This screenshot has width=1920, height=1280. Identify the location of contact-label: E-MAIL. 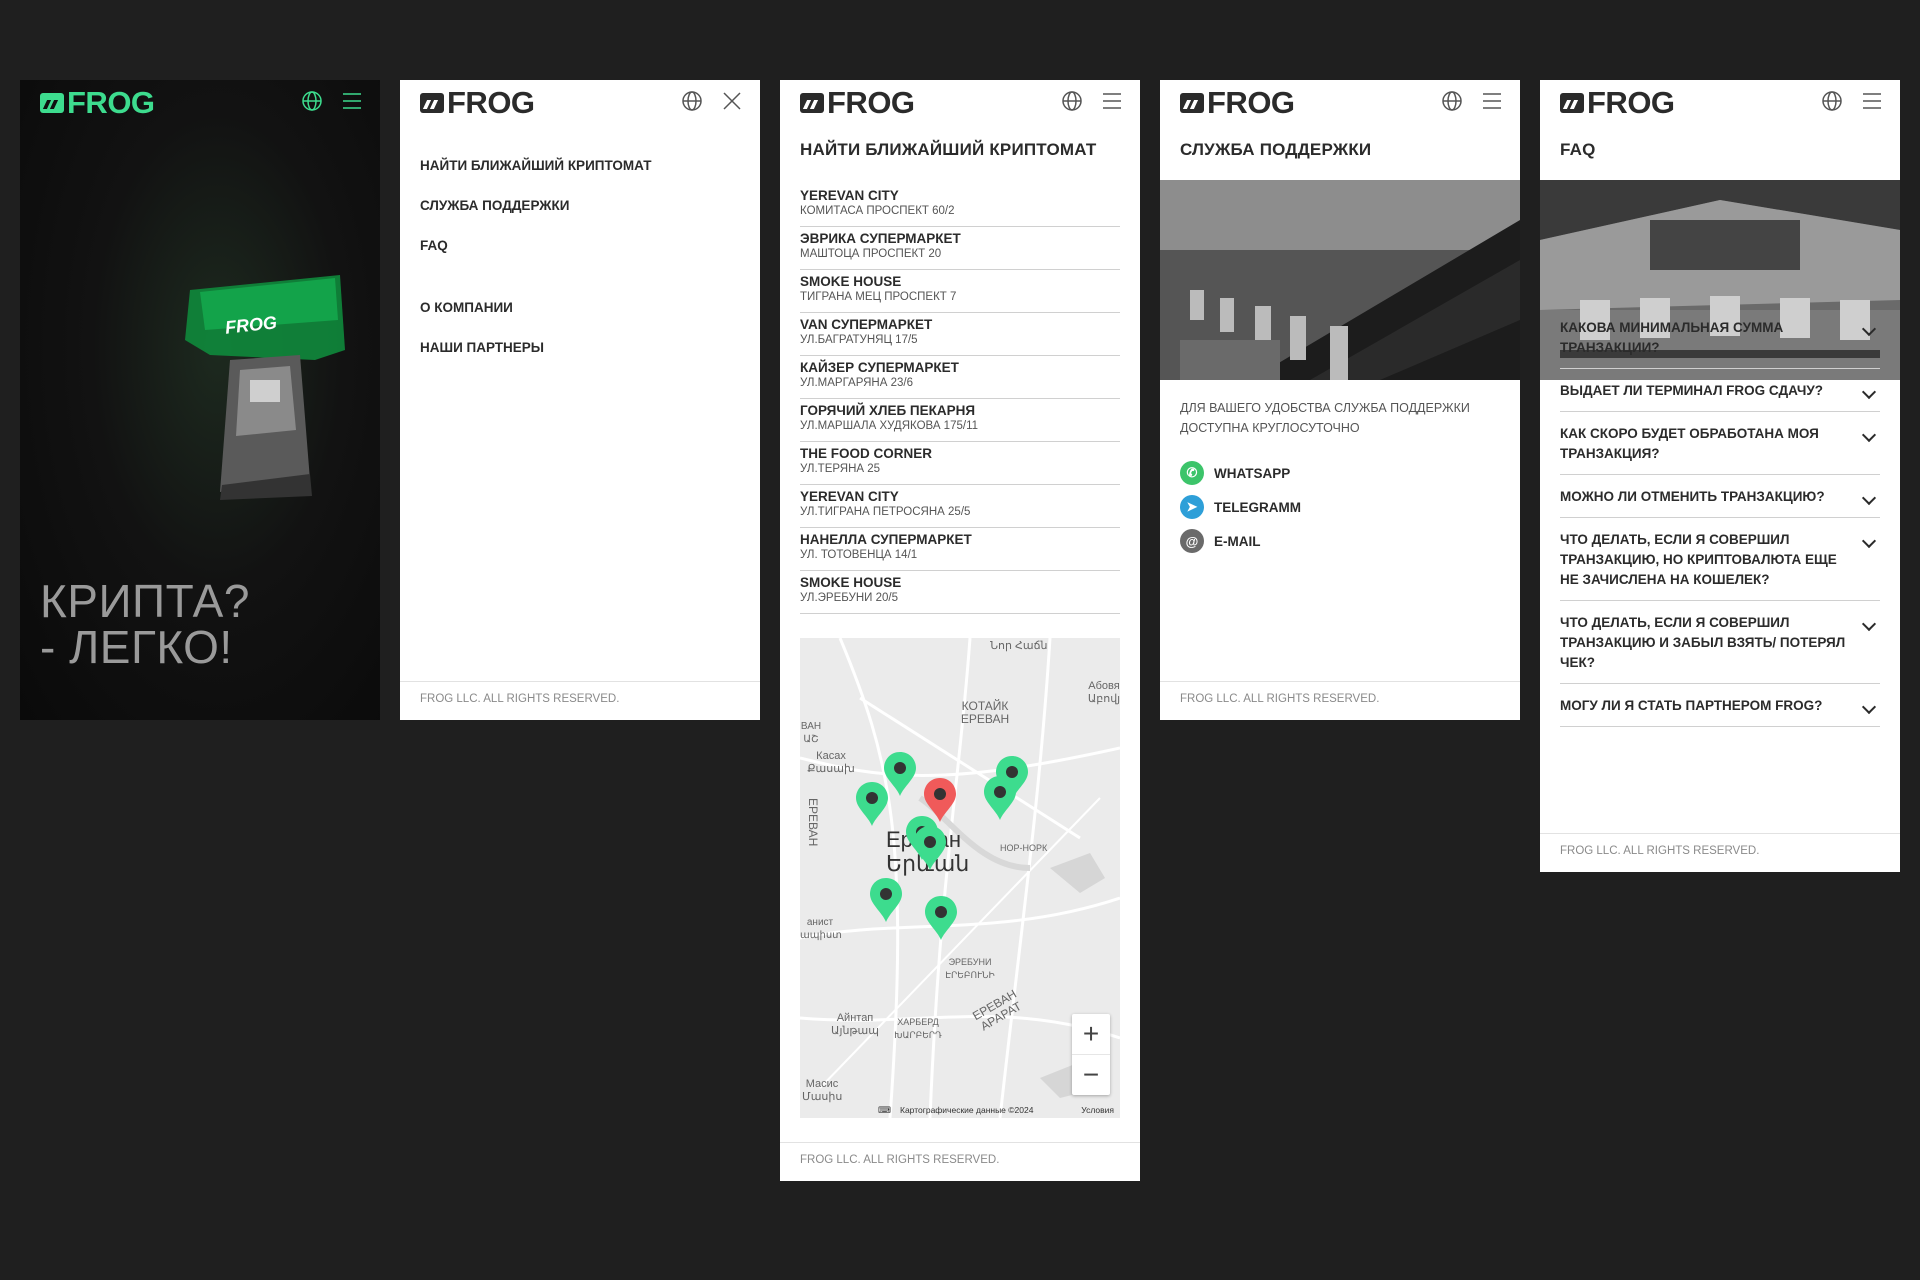
(1237, 541).